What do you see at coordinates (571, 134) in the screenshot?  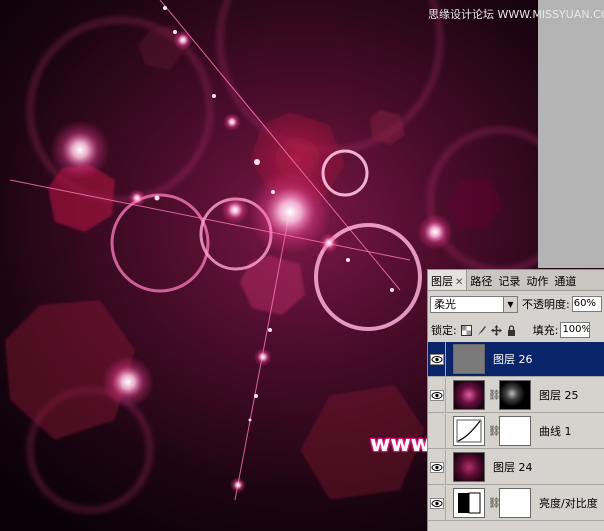 I see `canvas-gray-area` at bounding box center [571, 134].